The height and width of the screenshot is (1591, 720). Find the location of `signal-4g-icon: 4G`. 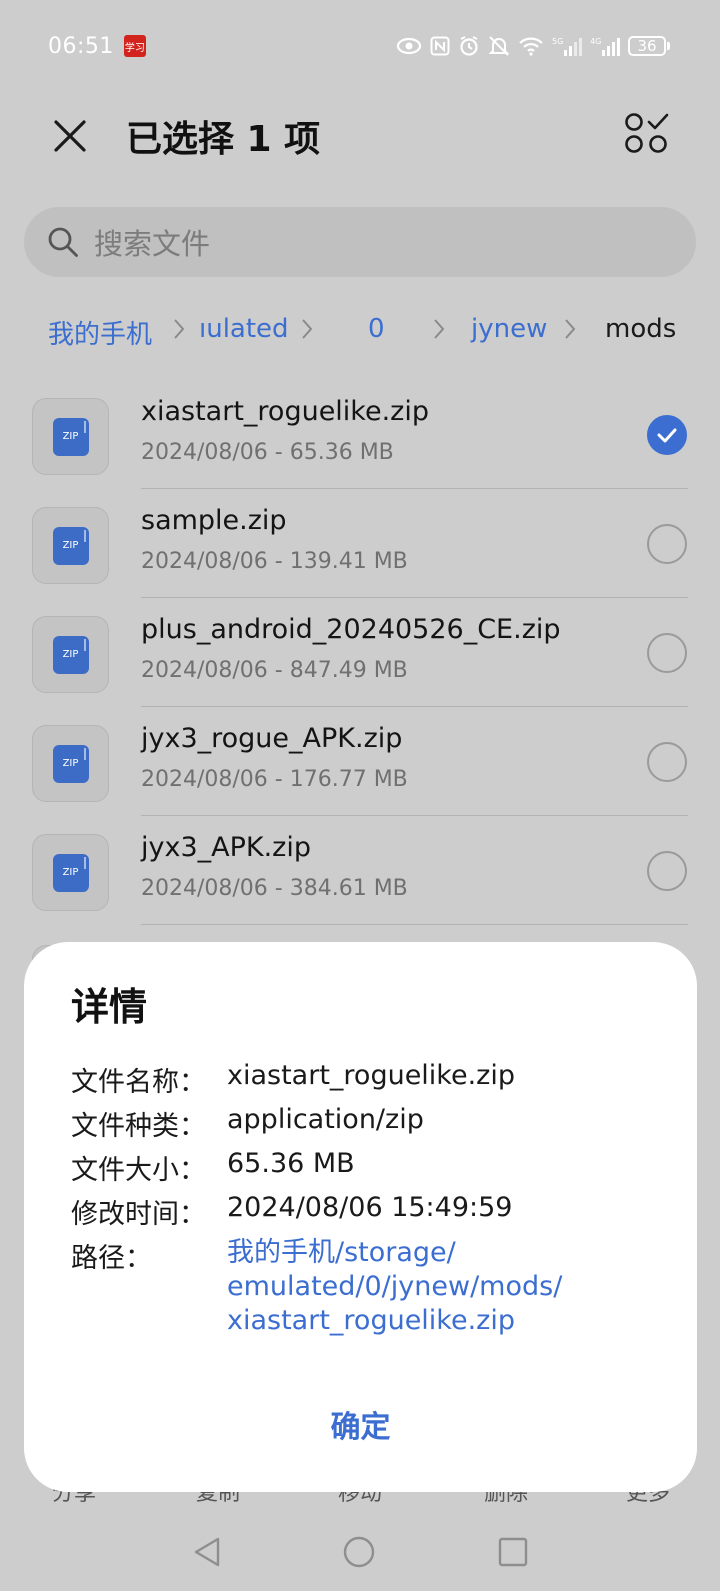

signal-4g-icon: 4G is located at coordinates (605, 46).